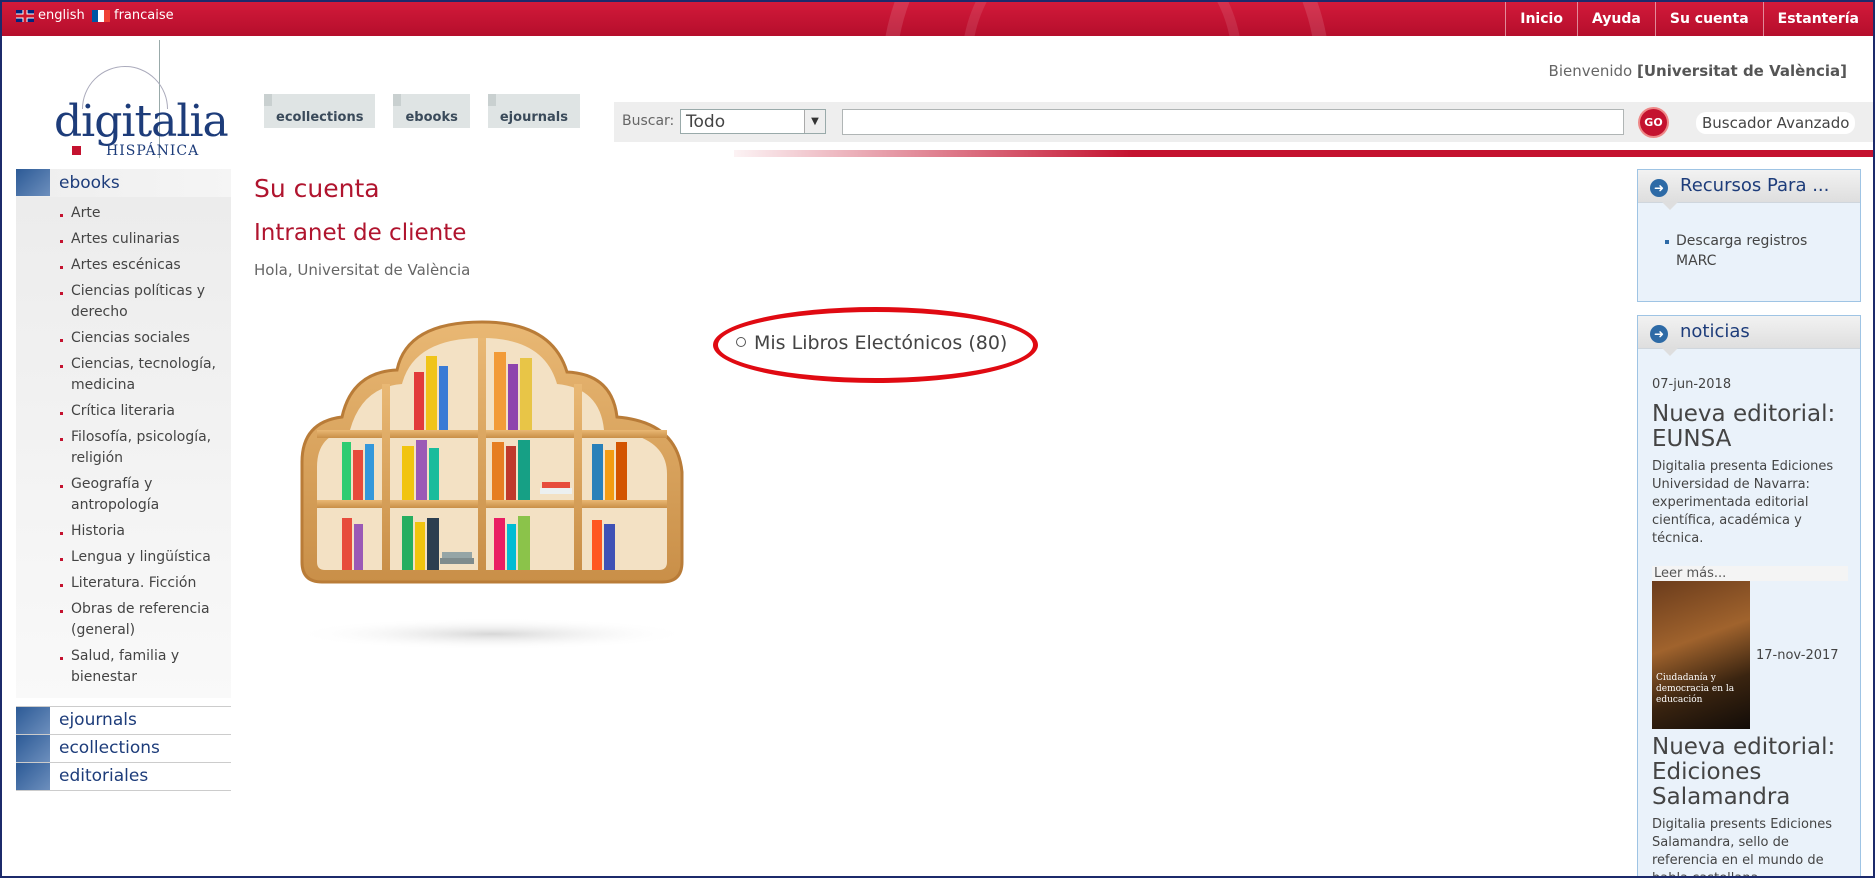  Describe the element at coordinates (144, 15) in the screenshot. I see `lang-french-label: francaise` at that location.